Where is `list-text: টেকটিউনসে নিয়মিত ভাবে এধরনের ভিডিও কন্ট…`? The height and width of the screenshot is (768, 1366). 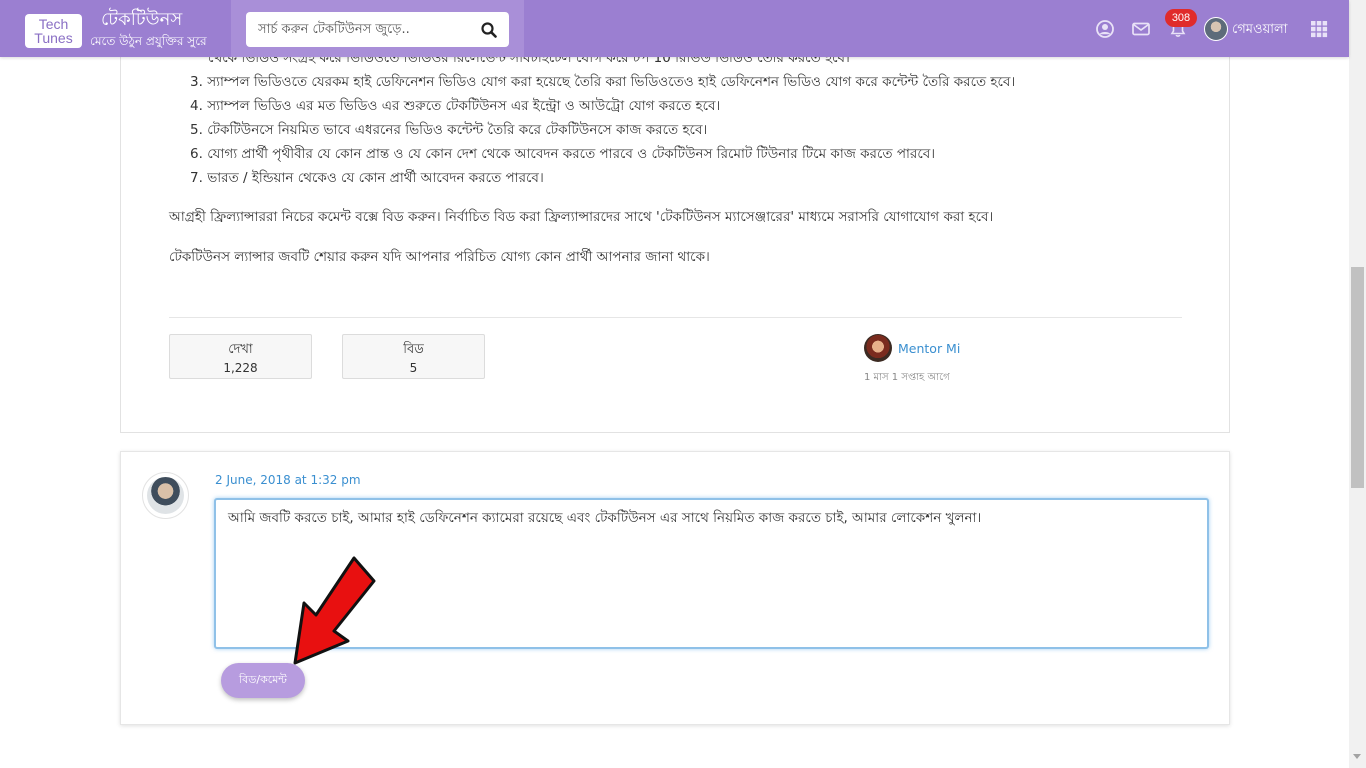
list-text: টেকটিউনসে নিয়মিত ভাবে এধরনের ভিডিও কন্ট… is located at coordinates (457, 130).